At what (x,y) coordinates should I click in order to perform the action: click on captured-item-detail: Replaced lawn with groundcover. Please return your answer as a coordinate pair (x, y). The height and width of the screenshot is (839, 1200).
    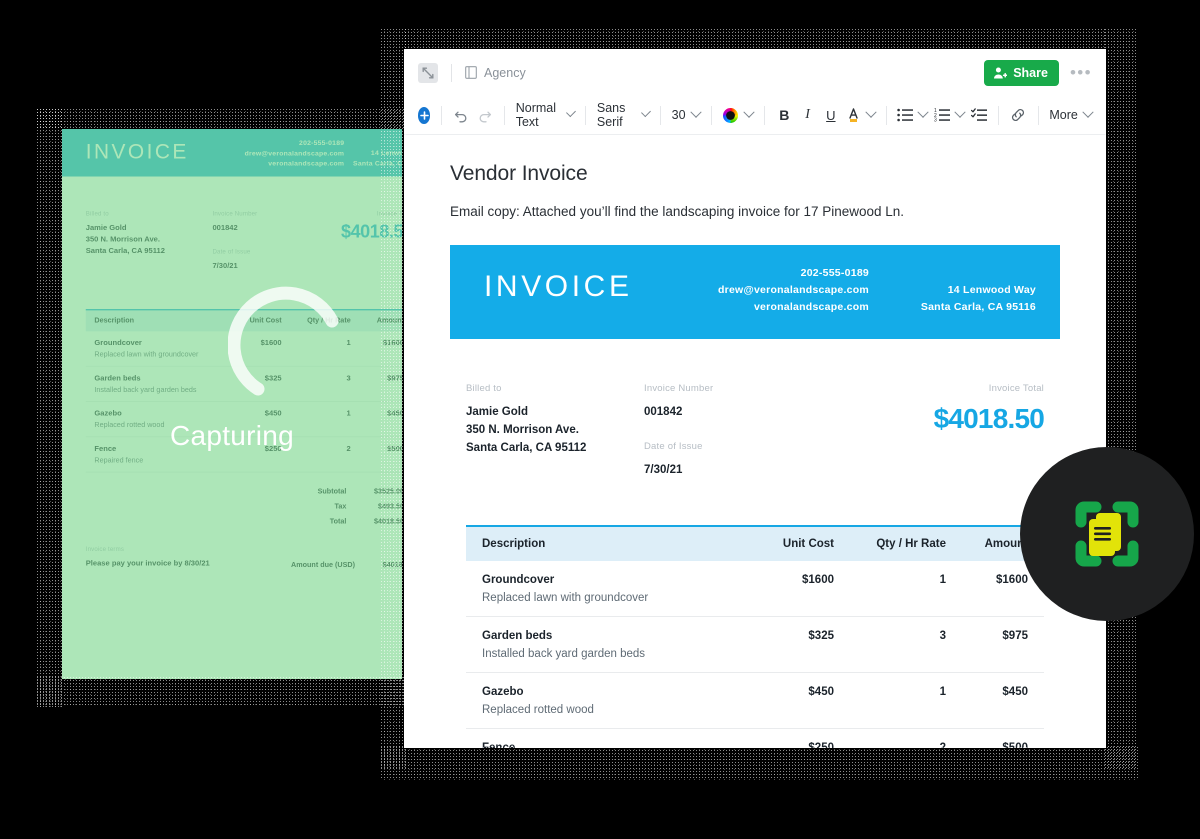
    Looking at the image, I should click on (146, 354).